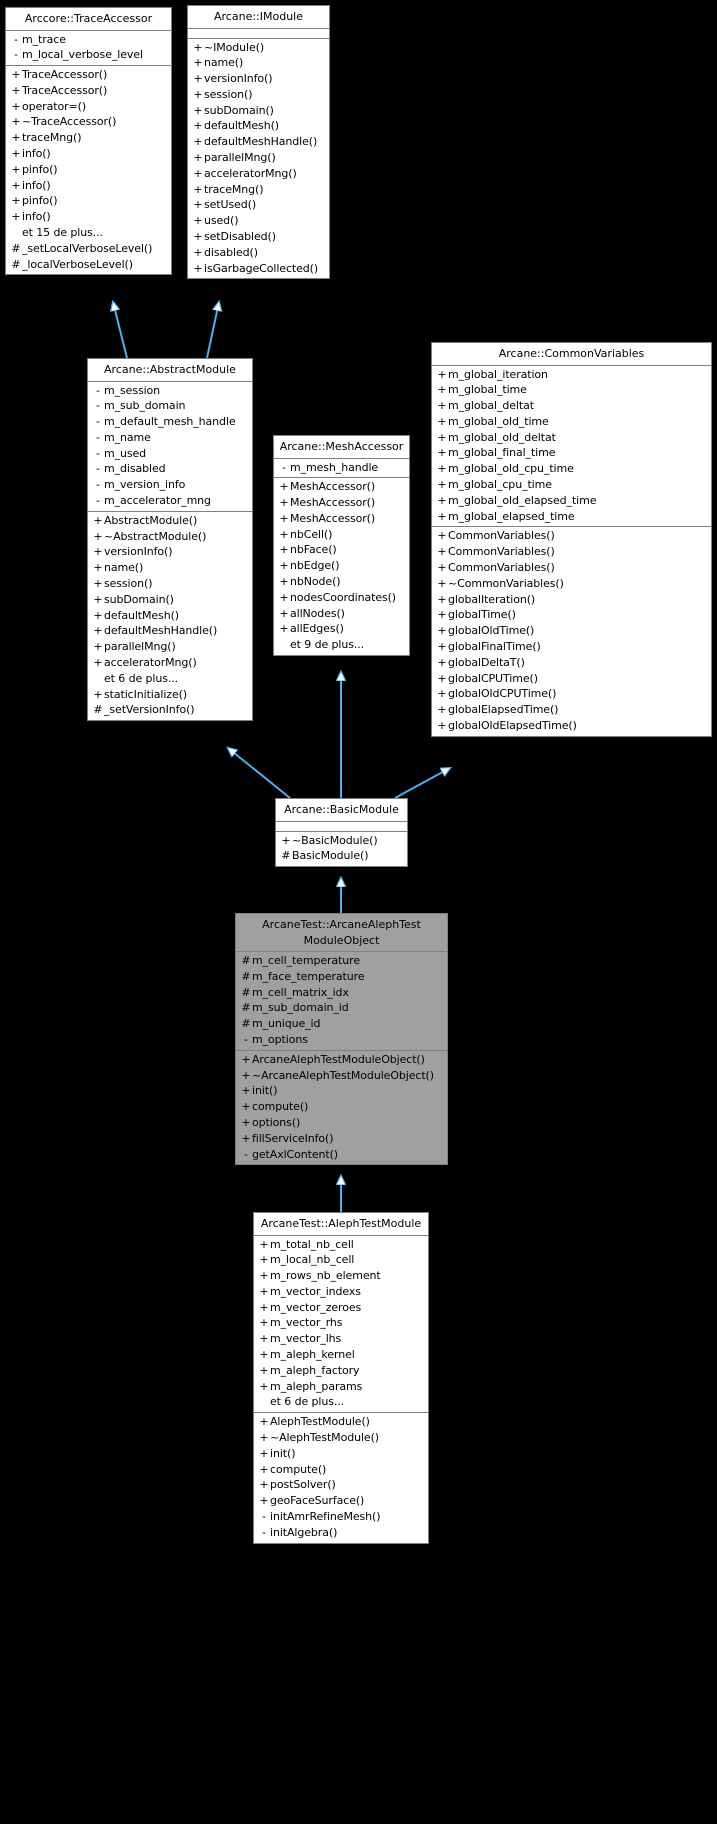 The image size is (717, 1824). Describe the element at coordinates (486, 662) in the screenshot. I see `member-label: globalDeltaT()` at that location.